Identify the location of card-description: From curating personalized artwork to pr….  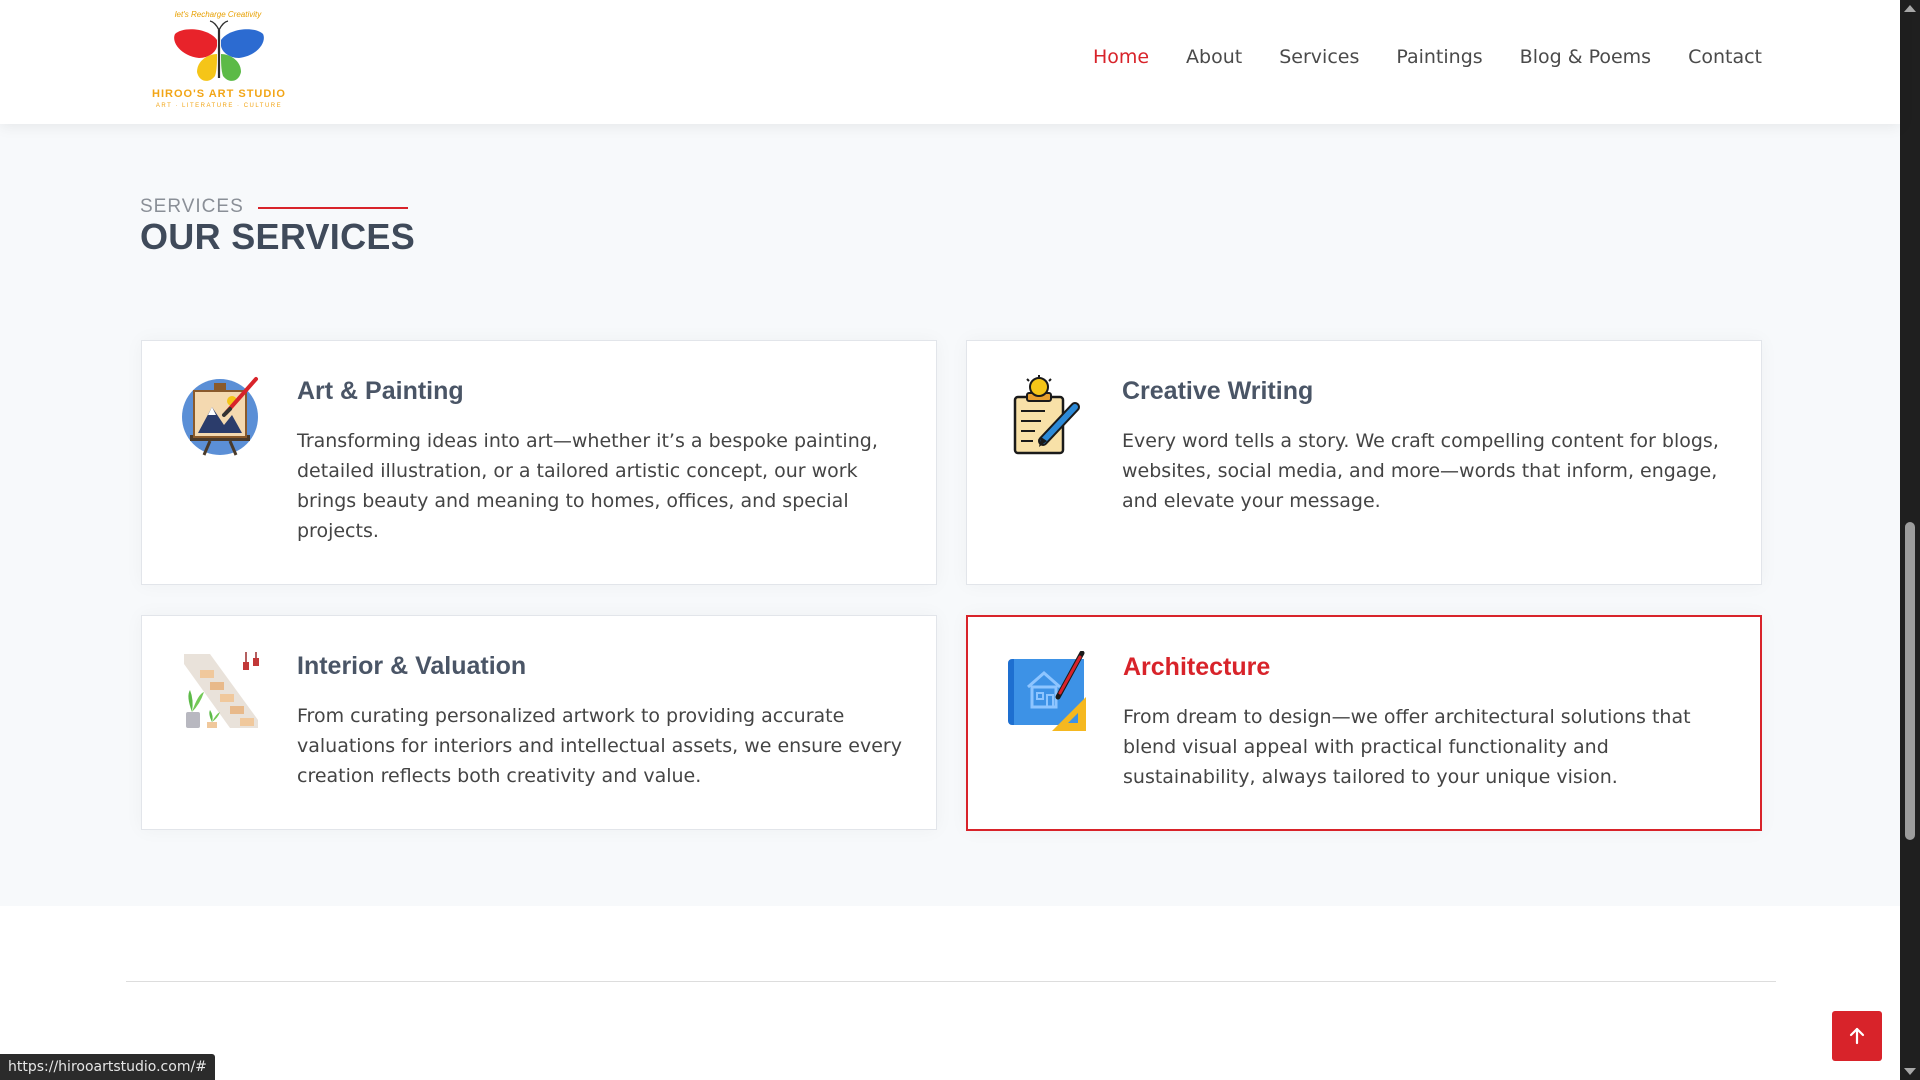
(599, 746).